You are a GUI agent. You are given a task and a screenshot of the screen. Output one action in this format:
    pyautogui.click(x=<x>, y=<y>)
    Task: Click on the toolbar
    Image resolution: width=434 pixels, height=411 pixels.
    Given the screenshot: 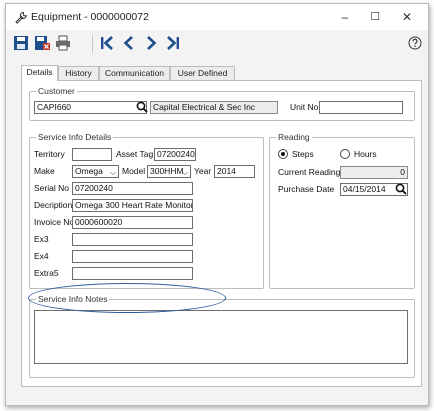 What is the action you would take?
    pyautogui.click(x=217, y=44)
    